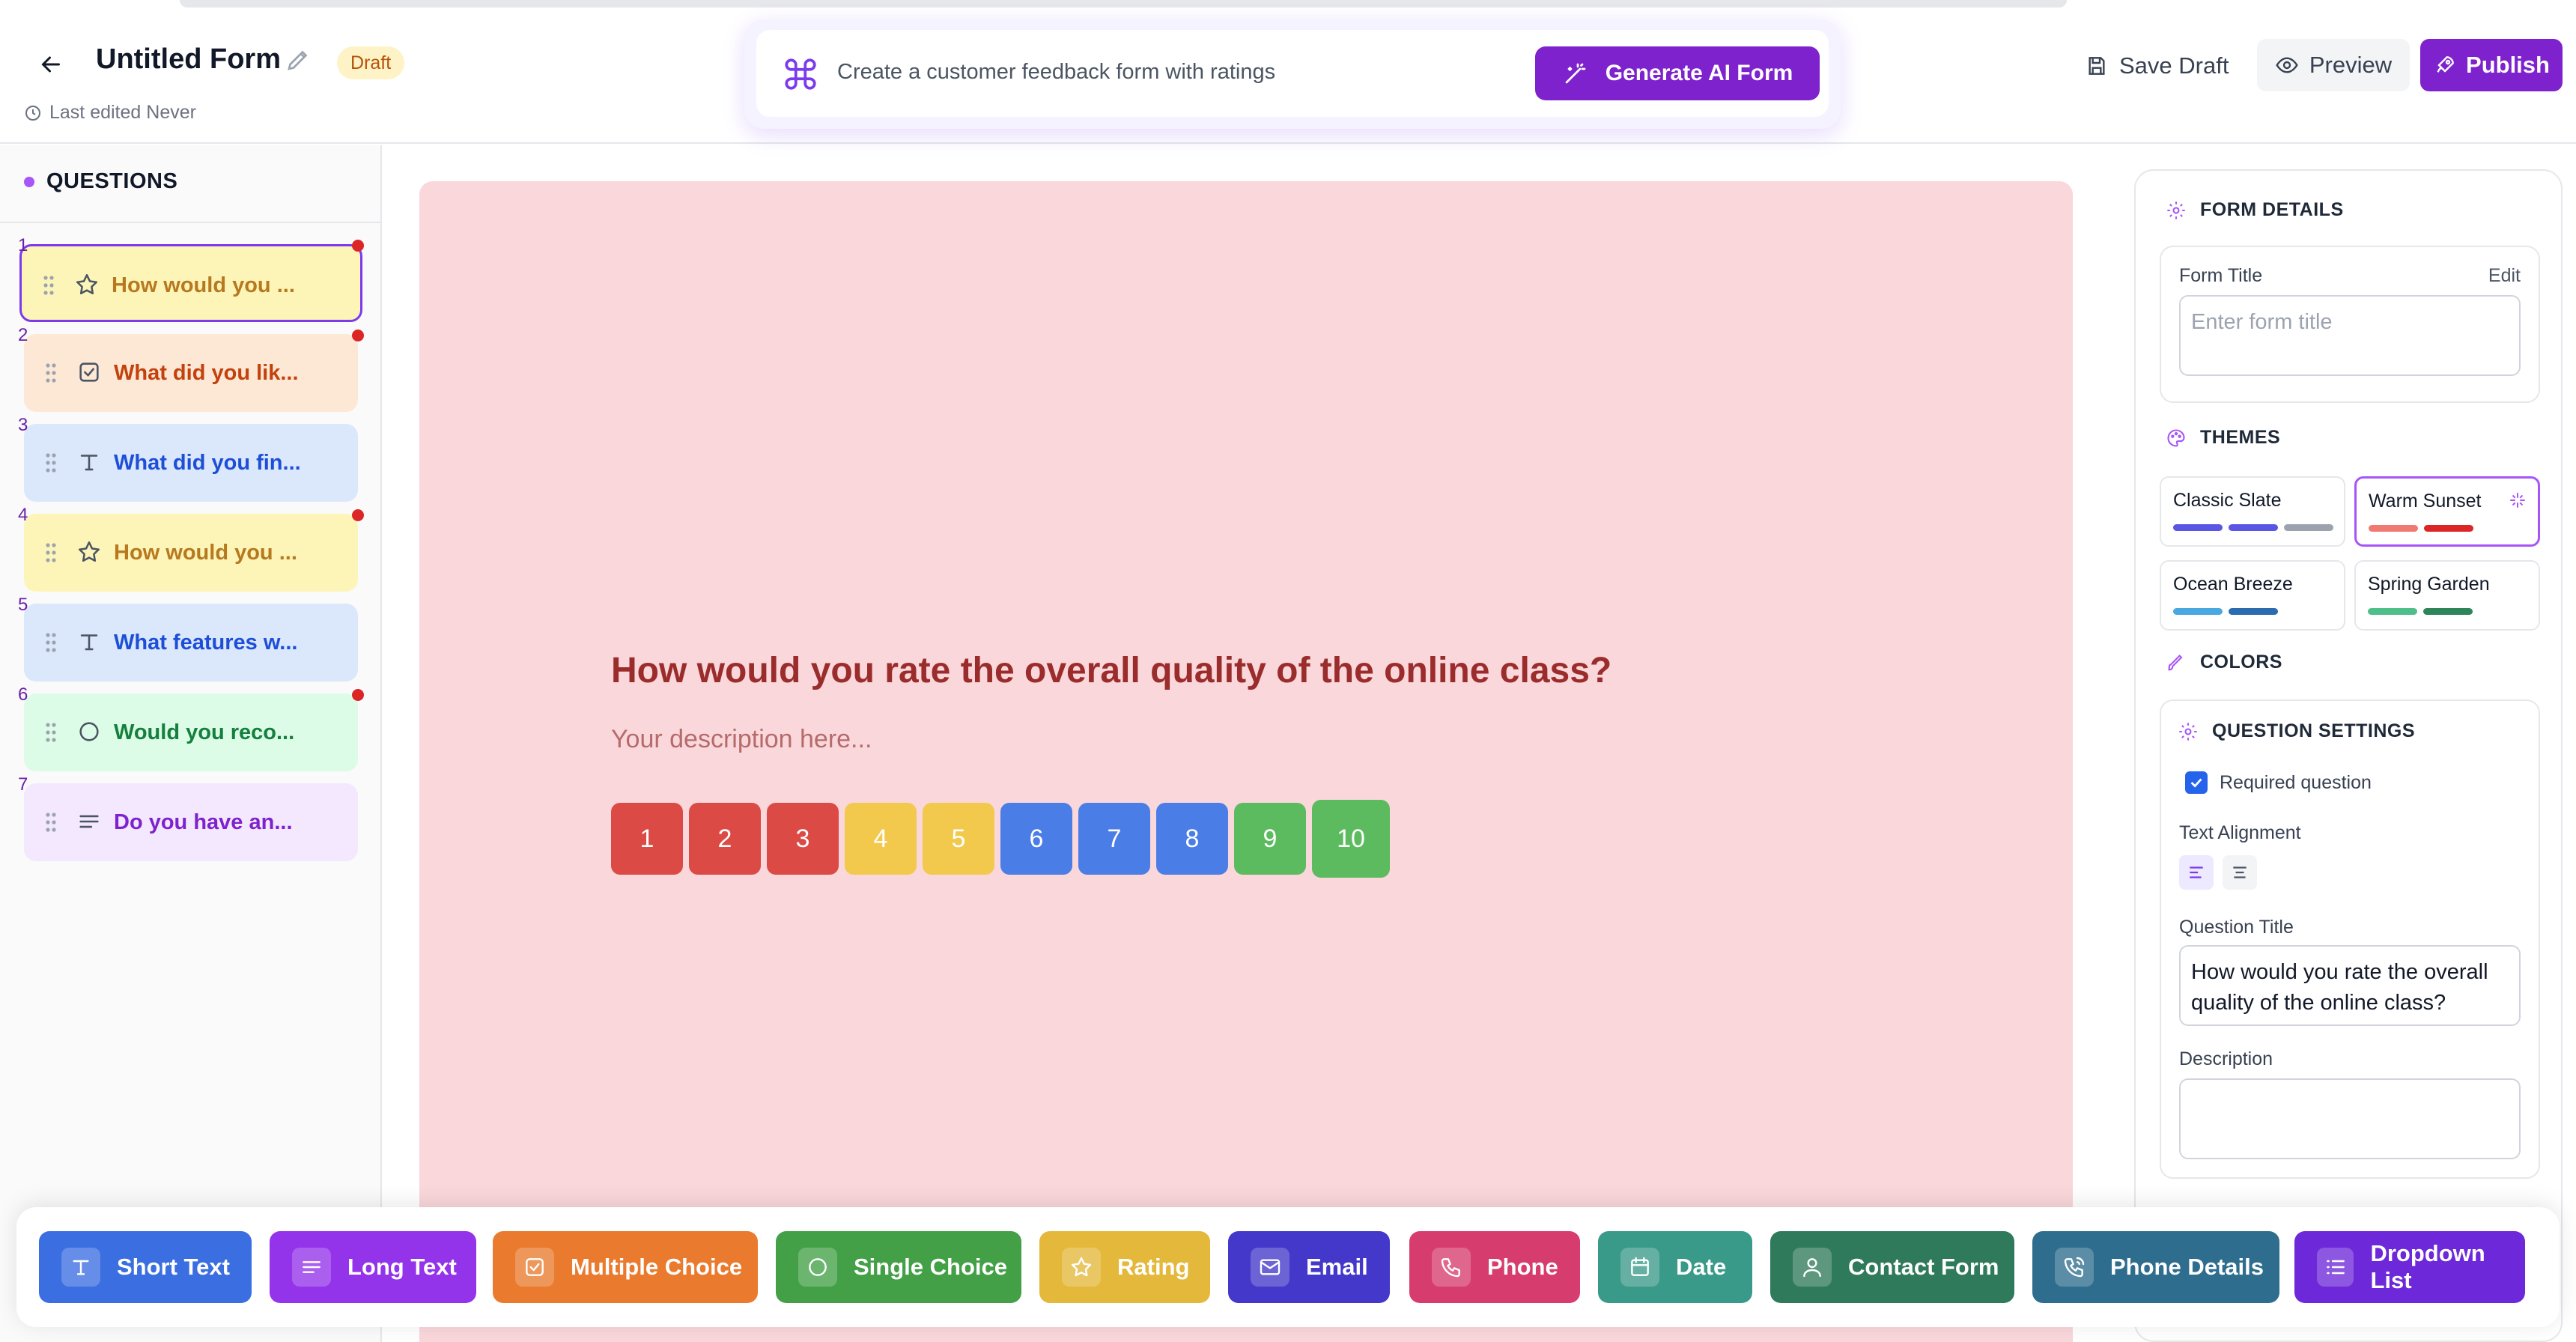  I want to click on add-question-button: Phone, so click(1494, 1267).